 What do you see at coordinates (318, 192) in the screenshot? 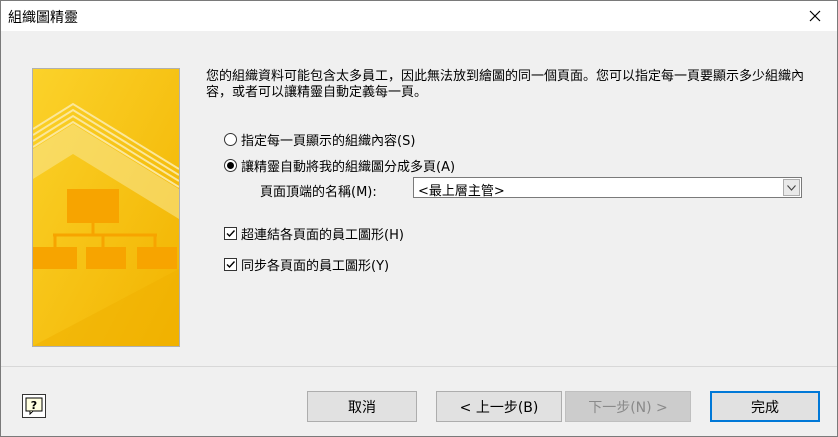
I see `top-name-label: 頁面頂端的名稱(M):` at bounding box center [318, 192].